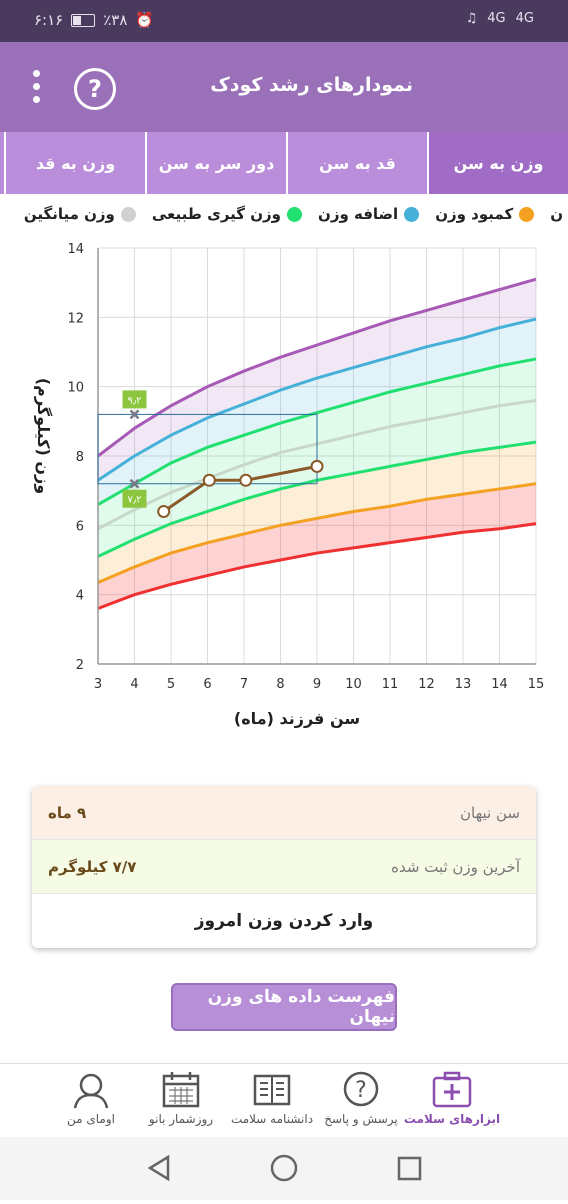  What do you see at coordinates (91, 1090) in the screenshot?
I see `profile-icon` at bounding box center [91, 1090].